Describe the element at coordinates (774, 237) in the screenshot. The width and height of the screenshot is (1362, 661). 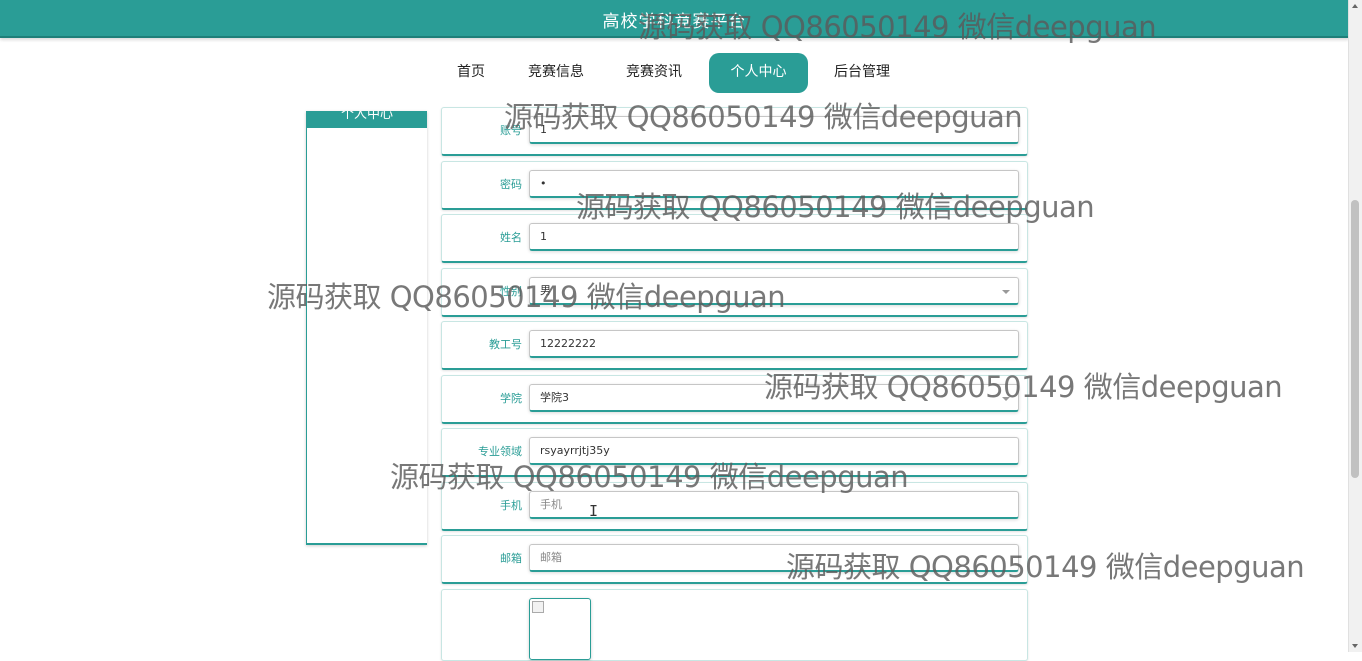
I see `name-input: 1` at that location.